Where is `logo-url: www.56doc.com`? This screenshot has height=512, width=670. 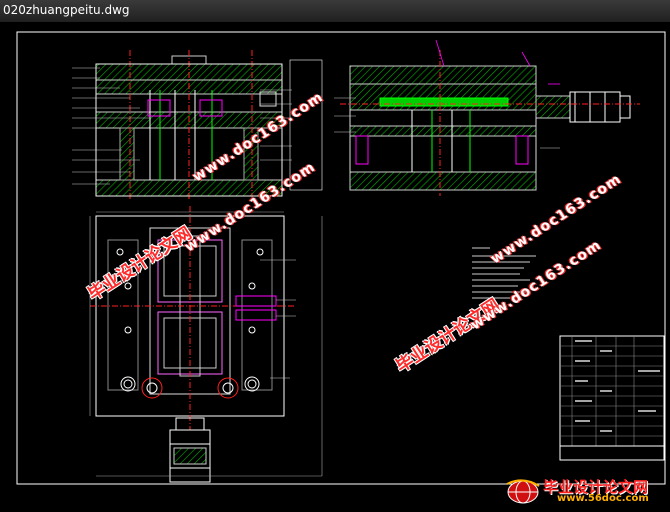 logo-url: www.56doc.com is located at coordinates (603, 498).